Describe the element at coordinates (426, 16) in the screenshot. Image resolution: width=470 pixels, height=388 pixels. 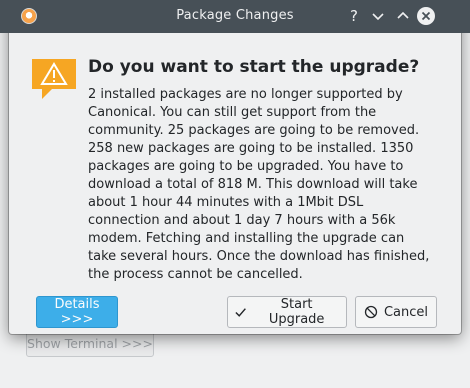
I see `close-icon` at that location.